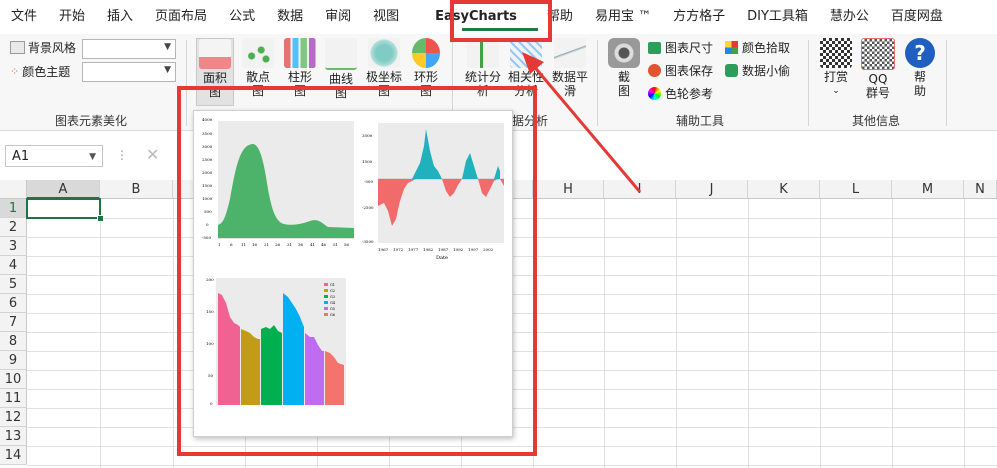 The image size is (997, 468). What do you see at coordinates (13, 303) in the screenshot?
I see `row-header-6: 6` at bounding box center [13, 303].